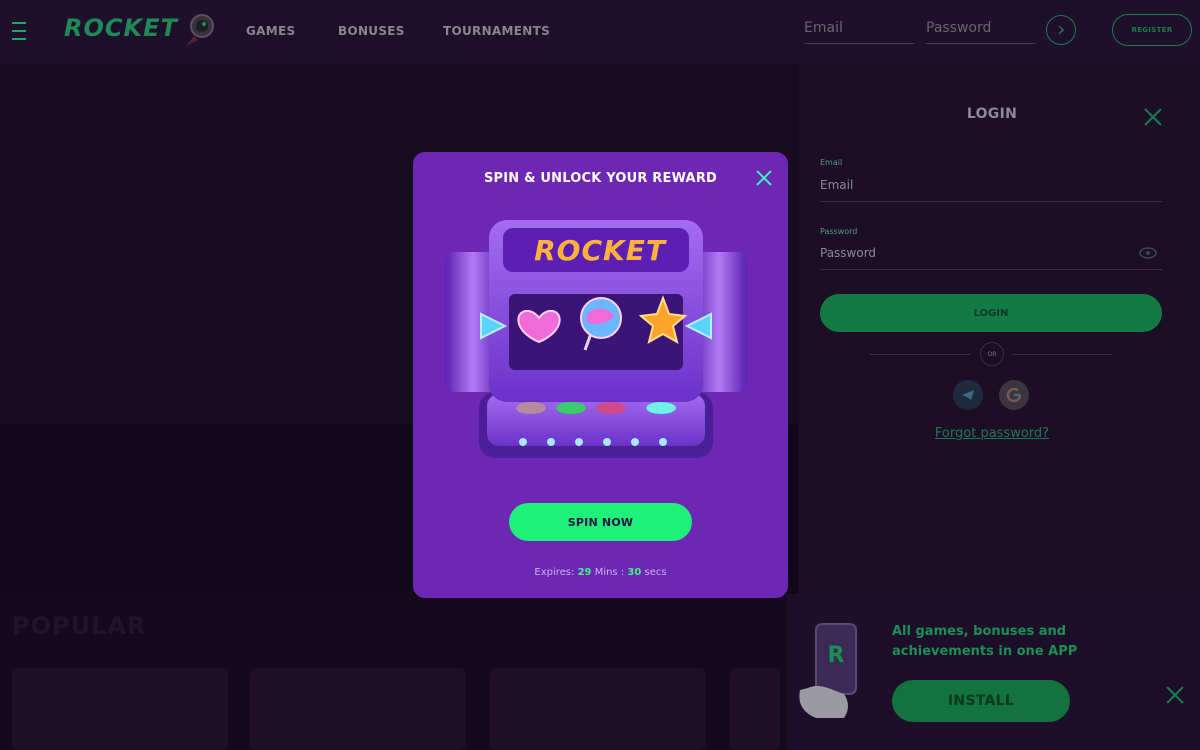 This screenshot has width=1200, height=750. What do you see at coordinates (981, 701) in the screenshot?
I see `install-button: INSTALL` at bounding box center [981, 701].